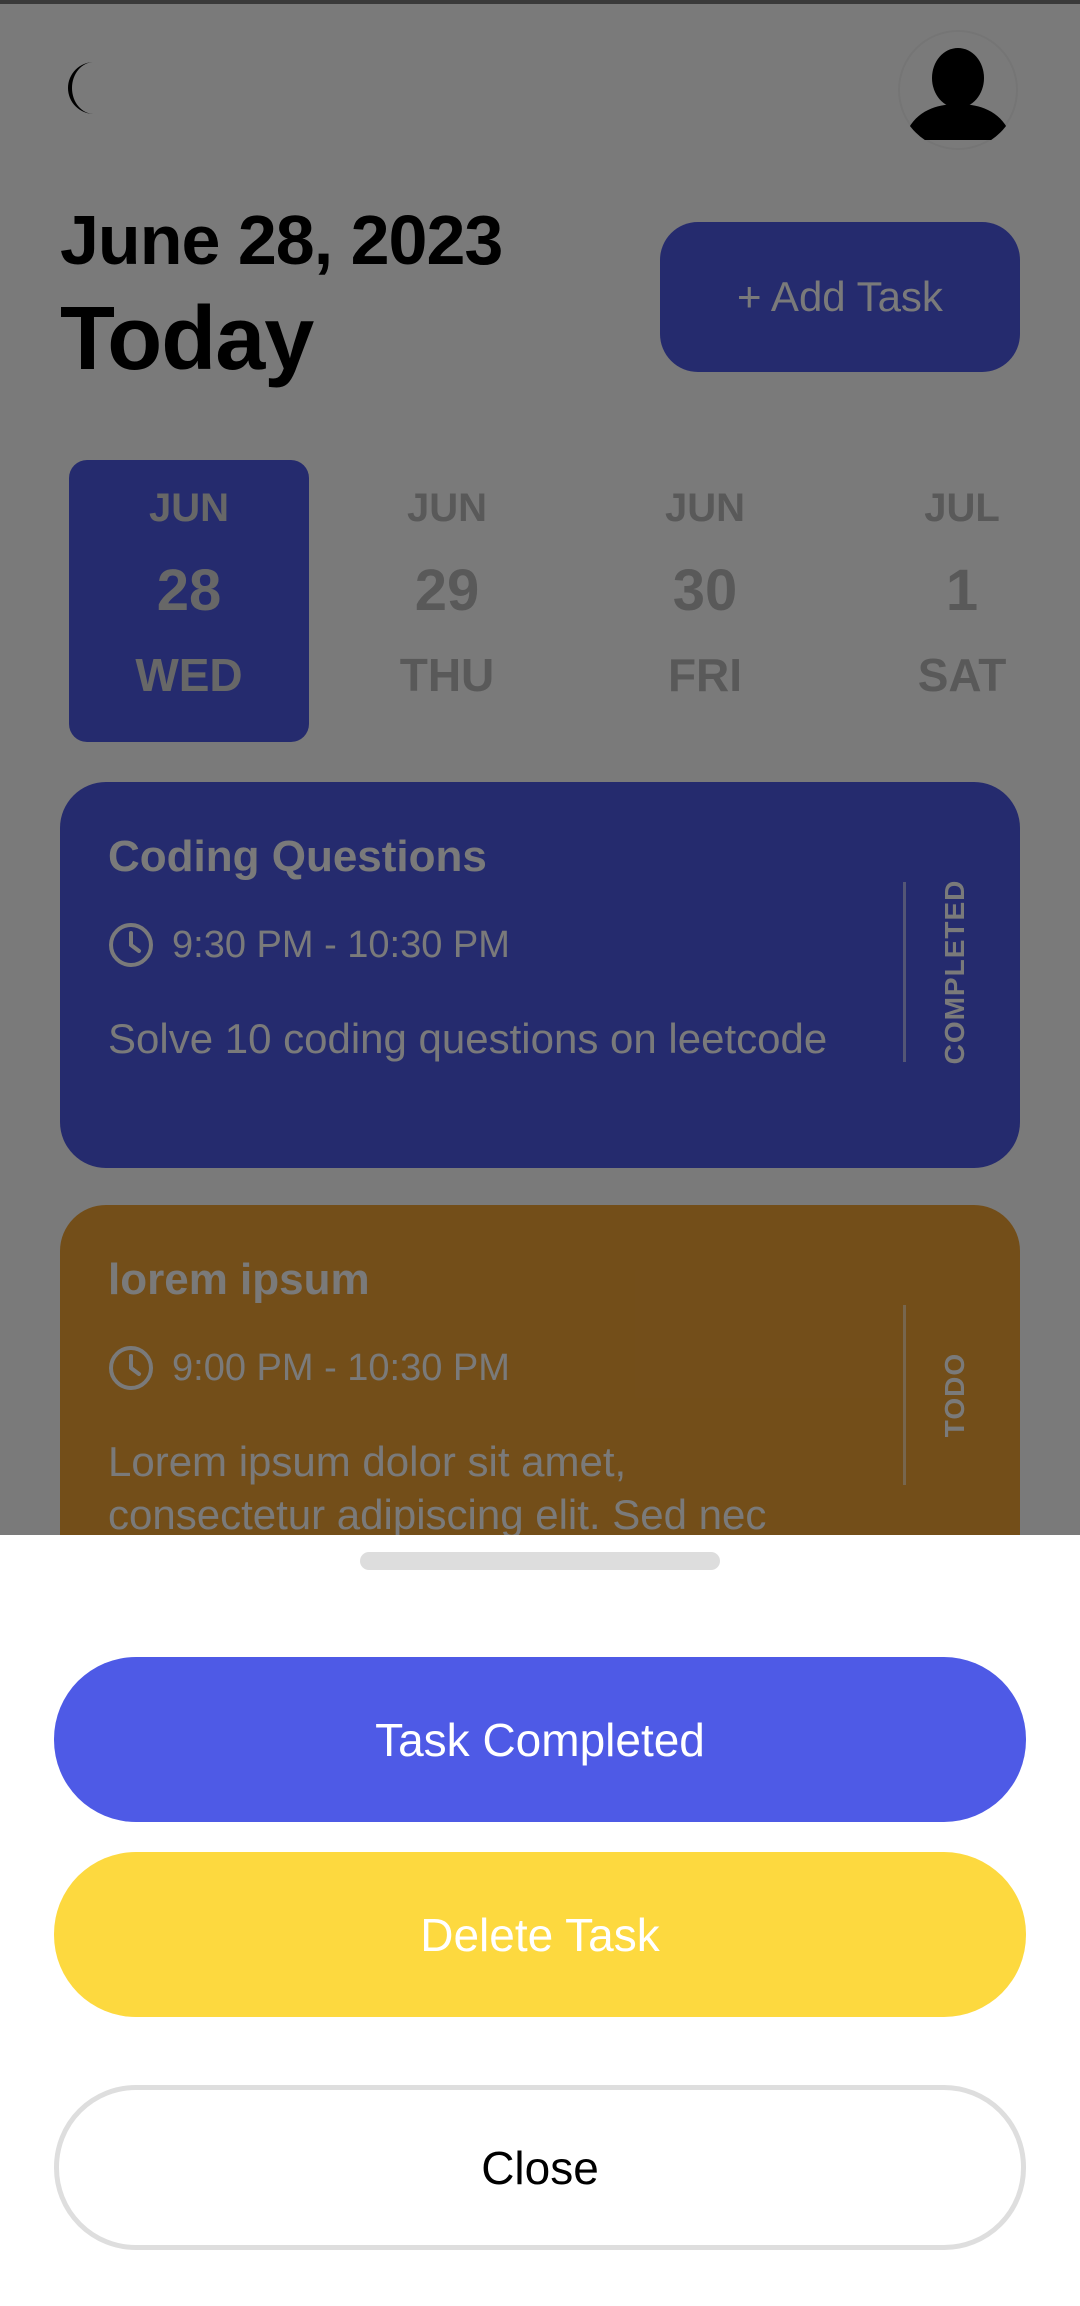  Describe the element at coordinates (341, 1367) in the screenshot. I see `task-time-text: 9:00 PM - 10:30 PM` at that location.